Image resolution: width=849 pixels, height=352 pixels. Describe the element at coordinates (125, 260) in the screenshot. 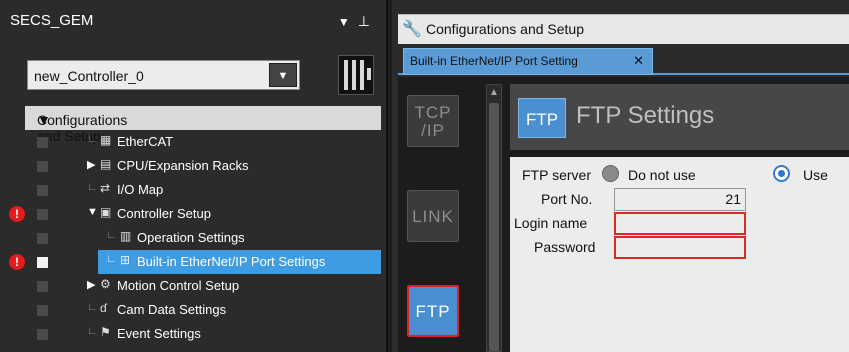

I see `ethernet-port-icon: ⊞` at that location.